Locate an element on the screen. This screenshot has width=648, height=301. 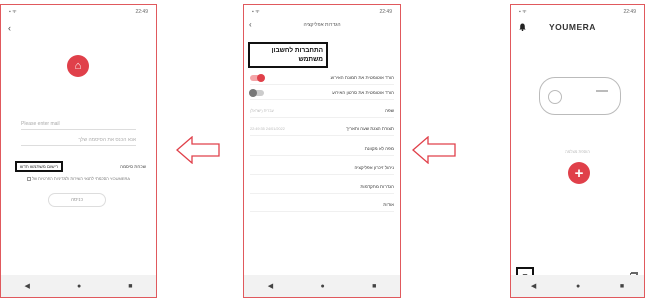
hybrid-logo-icon: ⌂ is located at coordinates (78, 66).